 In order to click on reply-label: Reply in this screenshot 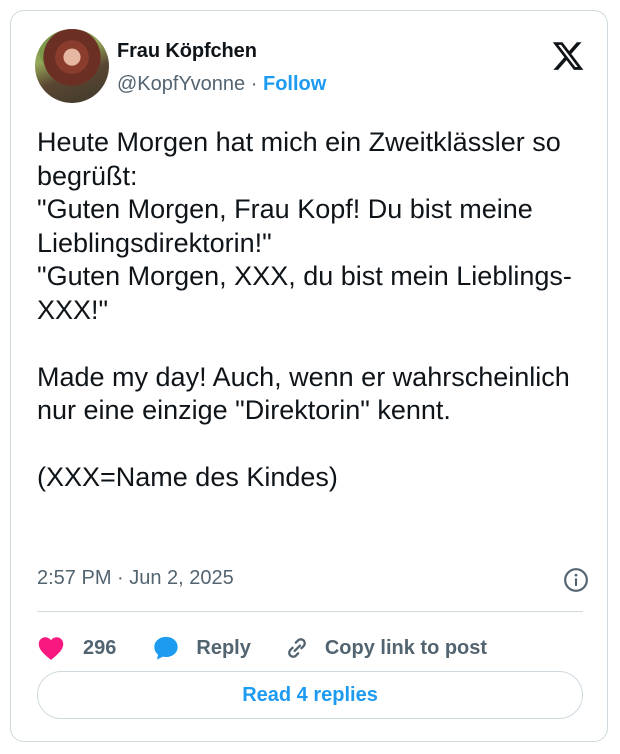, I will do `click(223, 647)`.